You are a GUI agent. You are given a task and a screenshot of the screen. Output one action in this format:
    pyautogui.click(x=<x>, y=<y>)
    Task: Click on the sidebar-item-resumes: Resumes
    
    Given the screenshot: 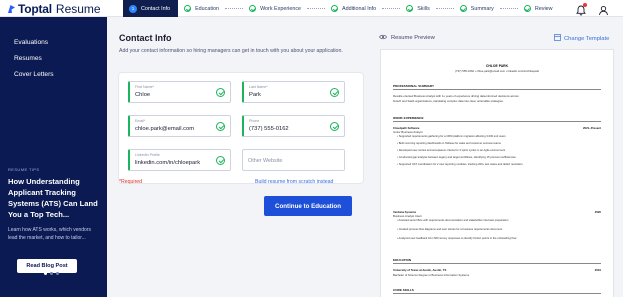 What is the action you would take?
    pyautogui.click(x=34, y=63)
    